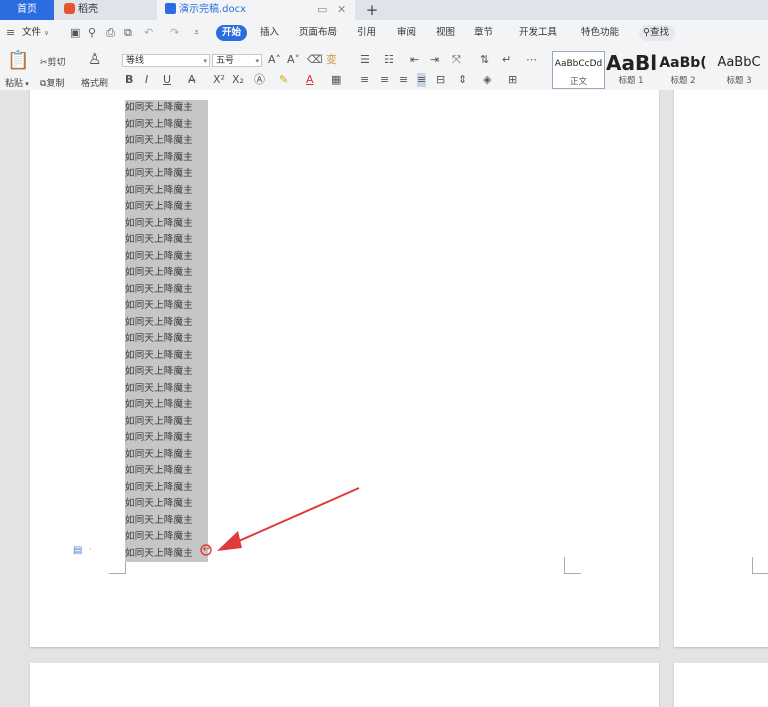 The height and width of the screenshot is (707, 768). I want to click on clear-format-icon: ⌫, so click(315, 60).